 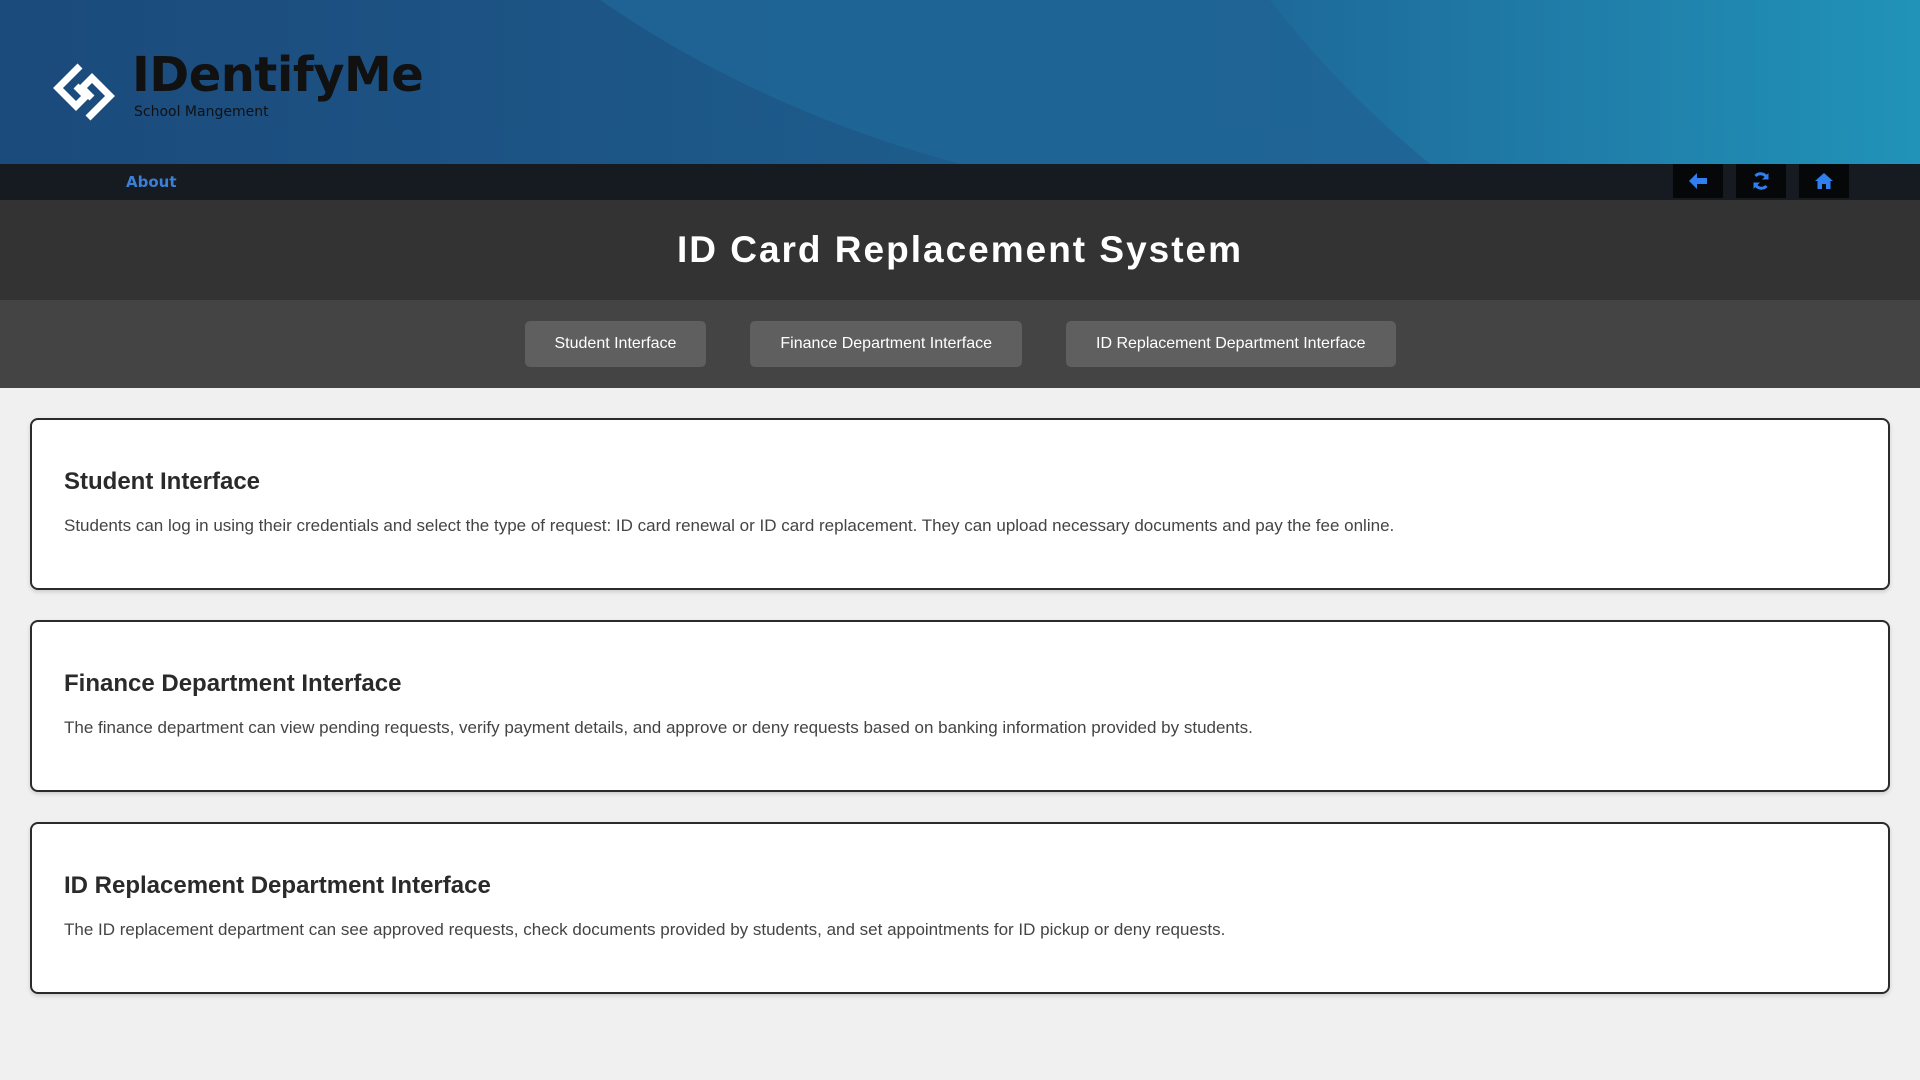 What do you see at coordinates (278, 75) in the screenshot?
I see `brand-name: IDentifyMe` at bounding box center [278, 75].